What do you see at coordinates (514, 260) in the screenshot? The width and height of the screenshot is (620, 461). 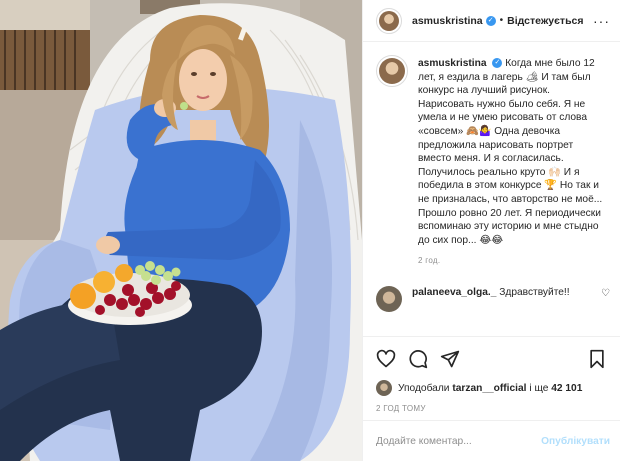 I see `caption-timestamp: 2 год.` at bounding box center [514, 260].